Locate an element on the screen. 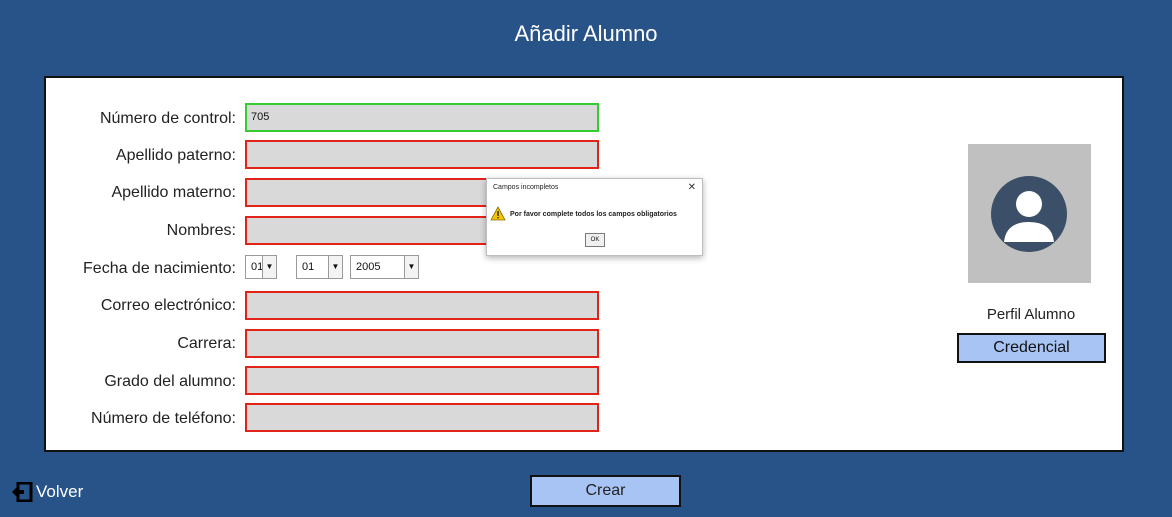  user-avatar-icon is located at coordinates (1029, 214).